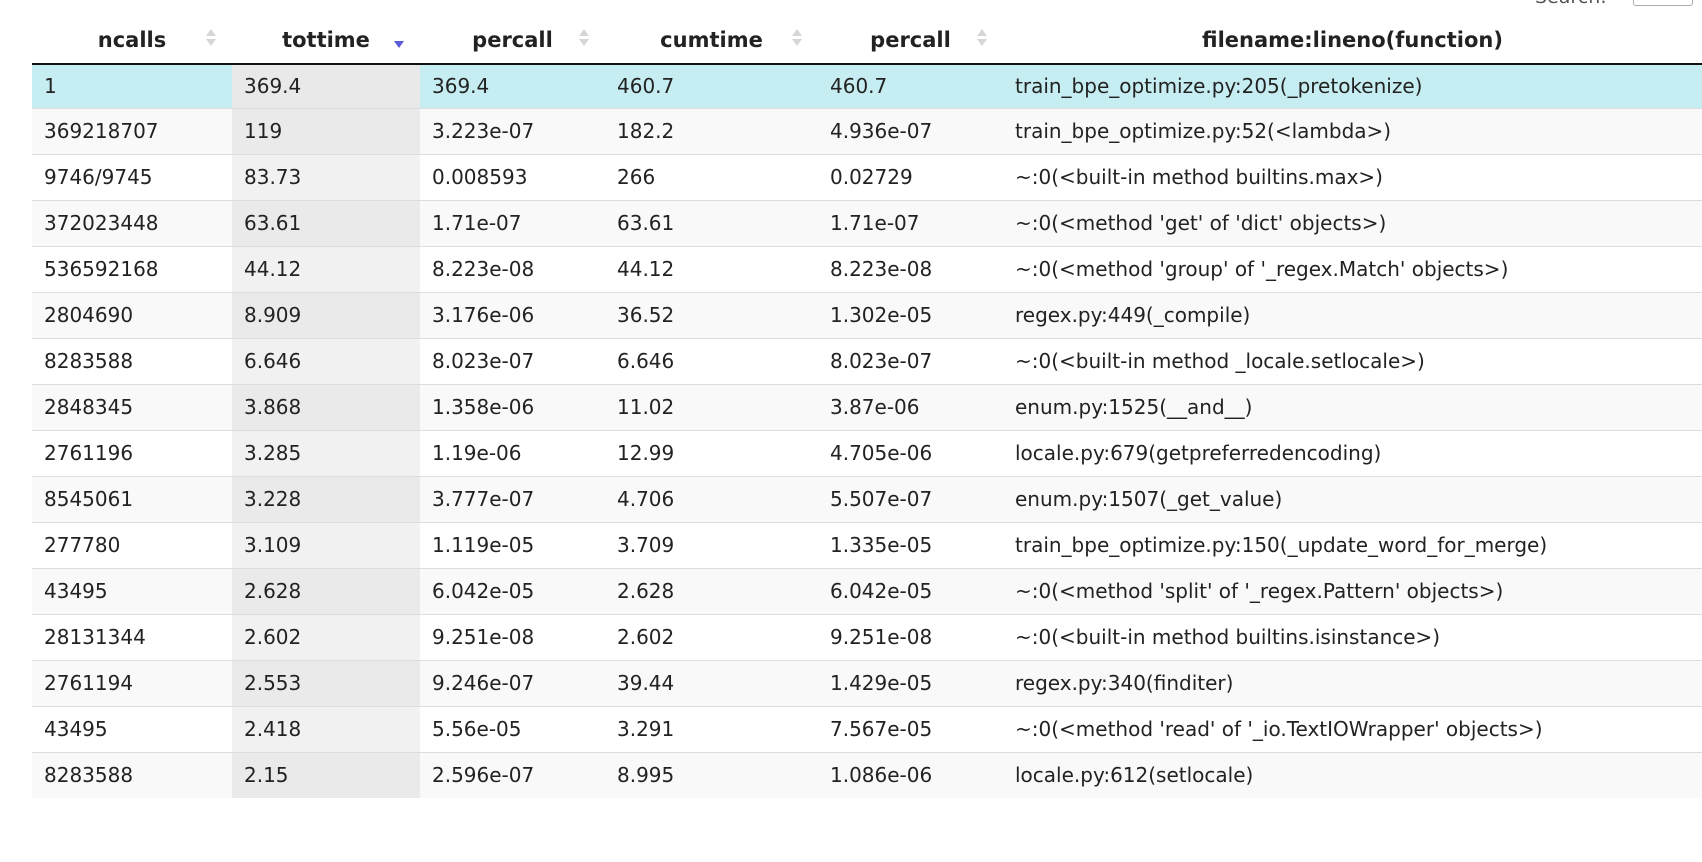 The image size is (1702, 862). What do you see at coordinates (1352, 498) in the screenshot?
I see `cell-function-location: enum.py:1507(_get_value)` at bounding box center [1352, 498].